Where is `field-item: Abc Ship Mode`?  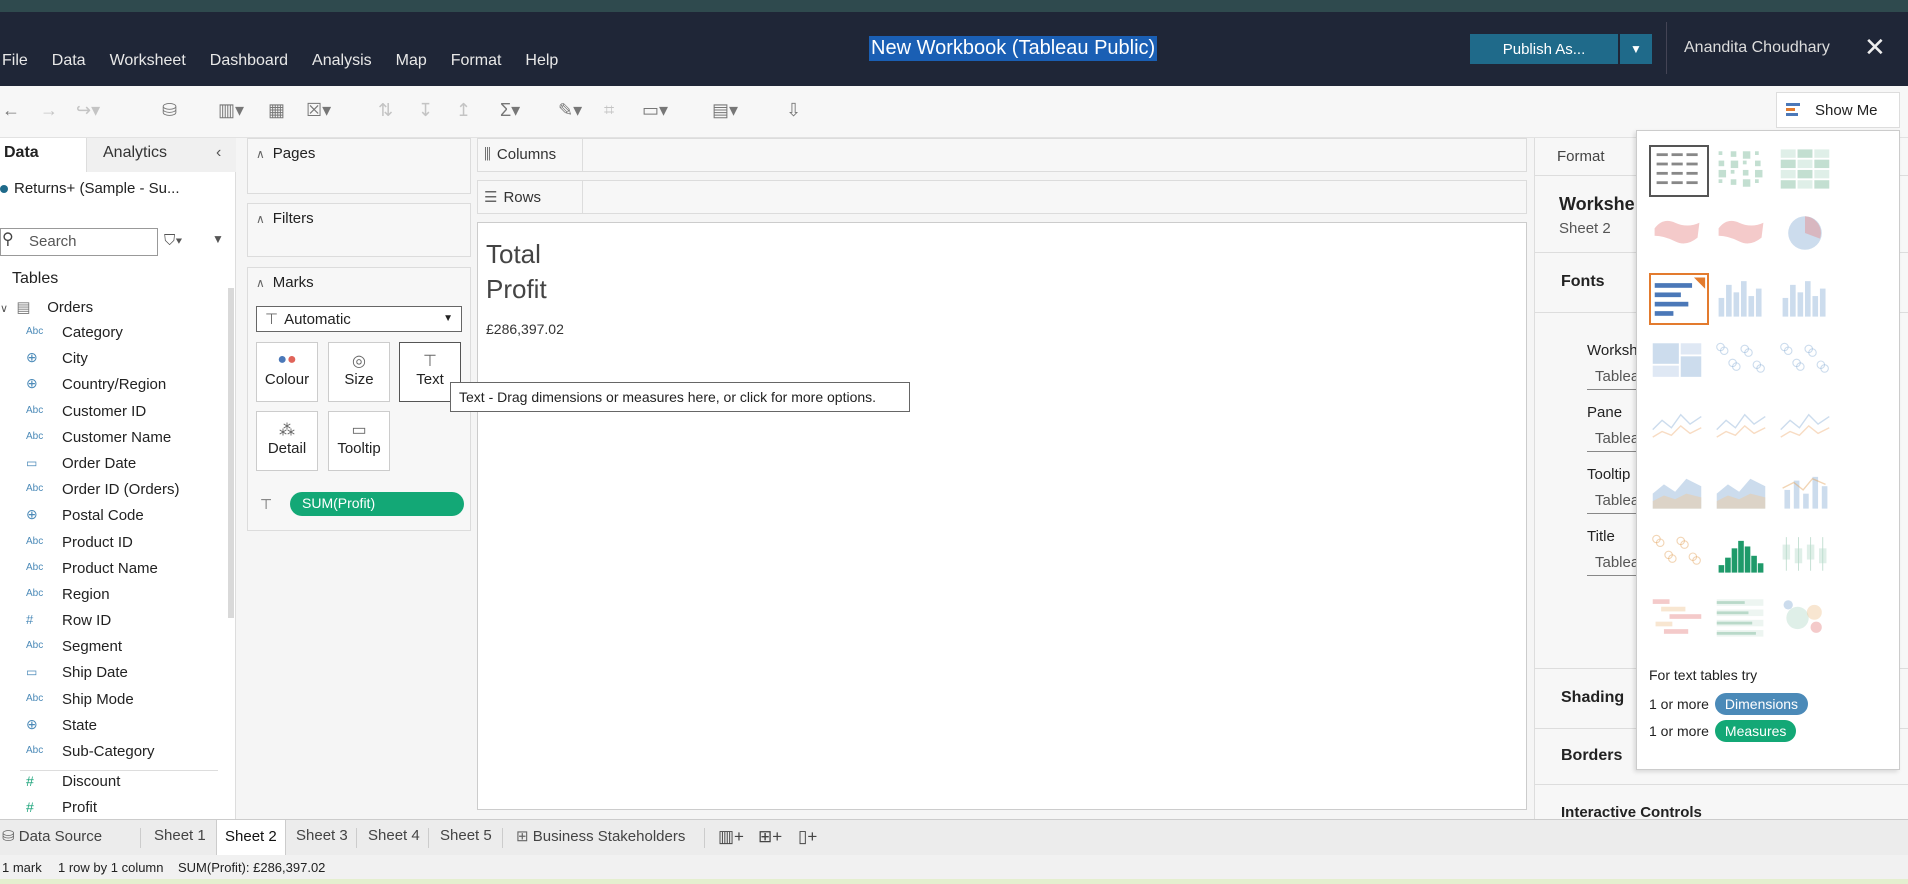 field-item: Abc Ship Mode is located at coordinates (113, 701).